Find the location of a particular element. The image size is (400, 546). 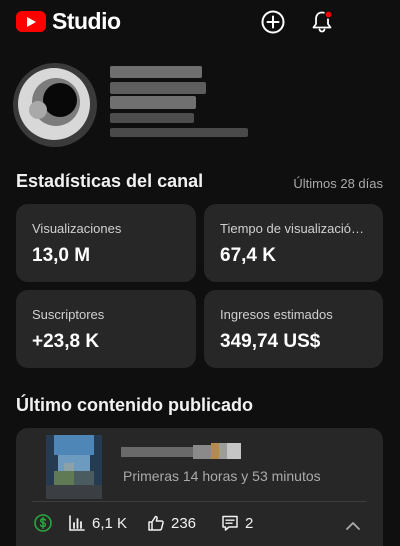

comments-metric: 2 is located at coordinates (237, 523).